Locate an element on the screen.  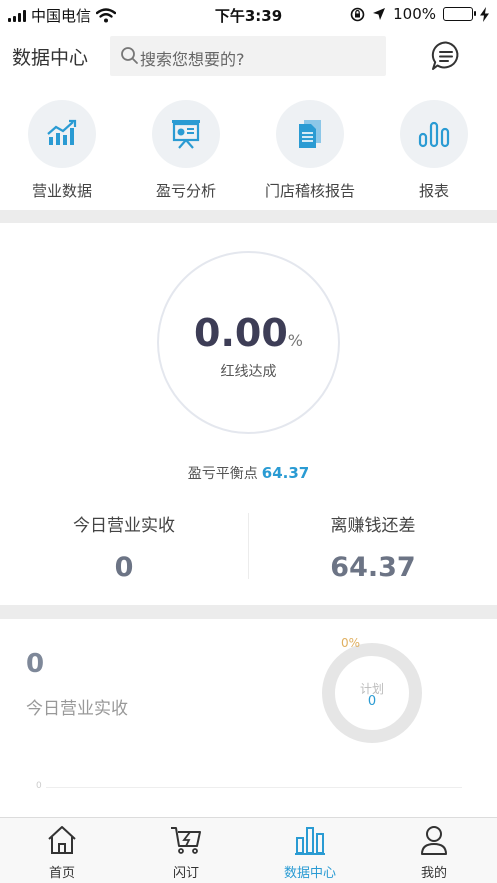
status-right: 100% is located at coordinates (419, 14).